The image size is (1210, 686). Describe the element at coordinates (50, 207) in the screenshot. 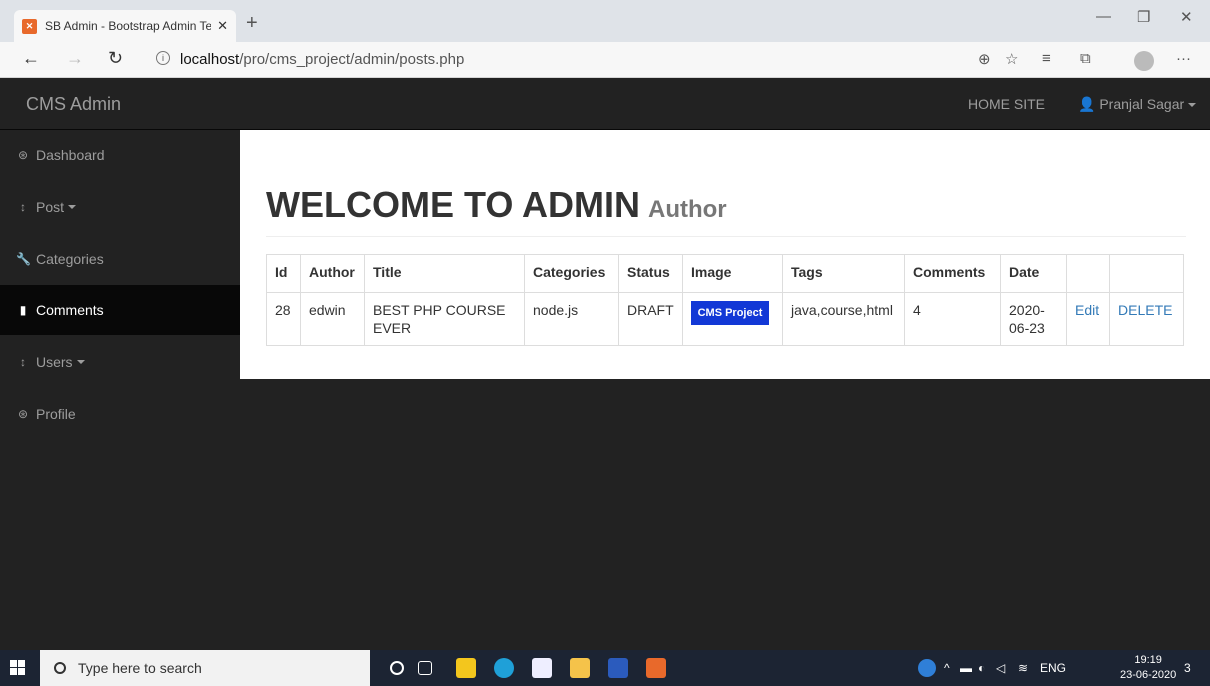

I see `sidebar-label: Post` at that location.